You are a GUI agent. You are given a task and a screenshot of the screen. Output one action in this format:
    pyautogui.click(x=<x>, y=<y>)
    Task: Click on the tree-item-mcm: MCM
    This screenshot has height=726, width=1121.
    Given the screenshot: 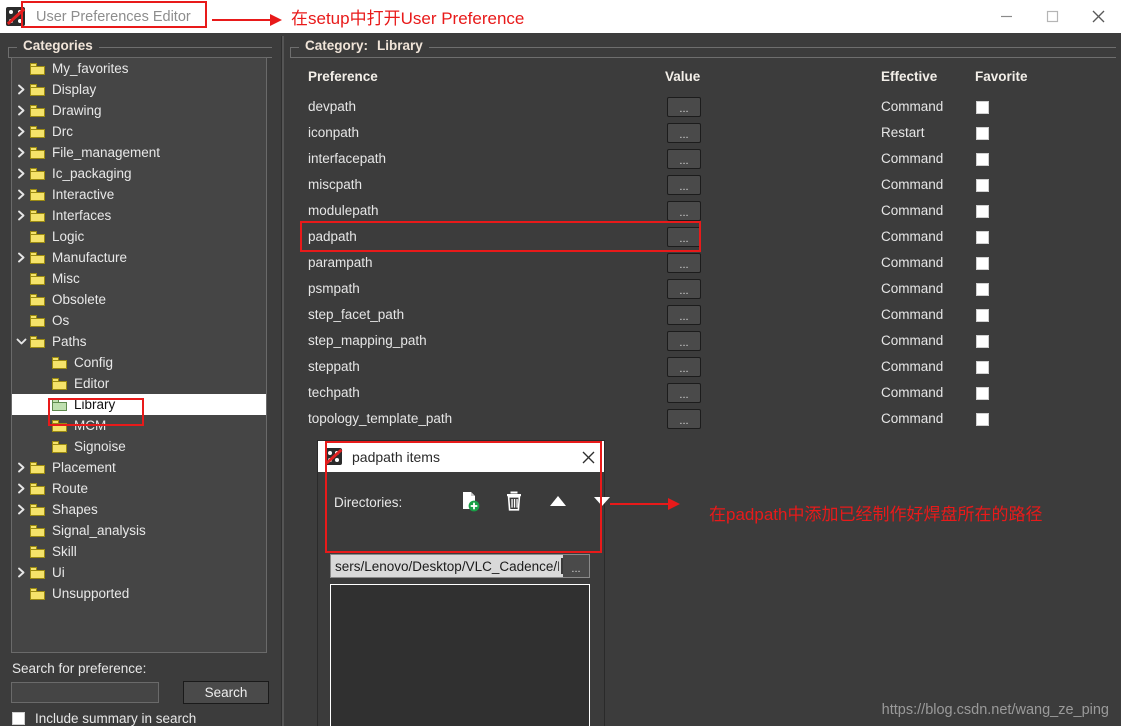 What is the action you would take?
    pyautogui.click(x=139, y=425)
    